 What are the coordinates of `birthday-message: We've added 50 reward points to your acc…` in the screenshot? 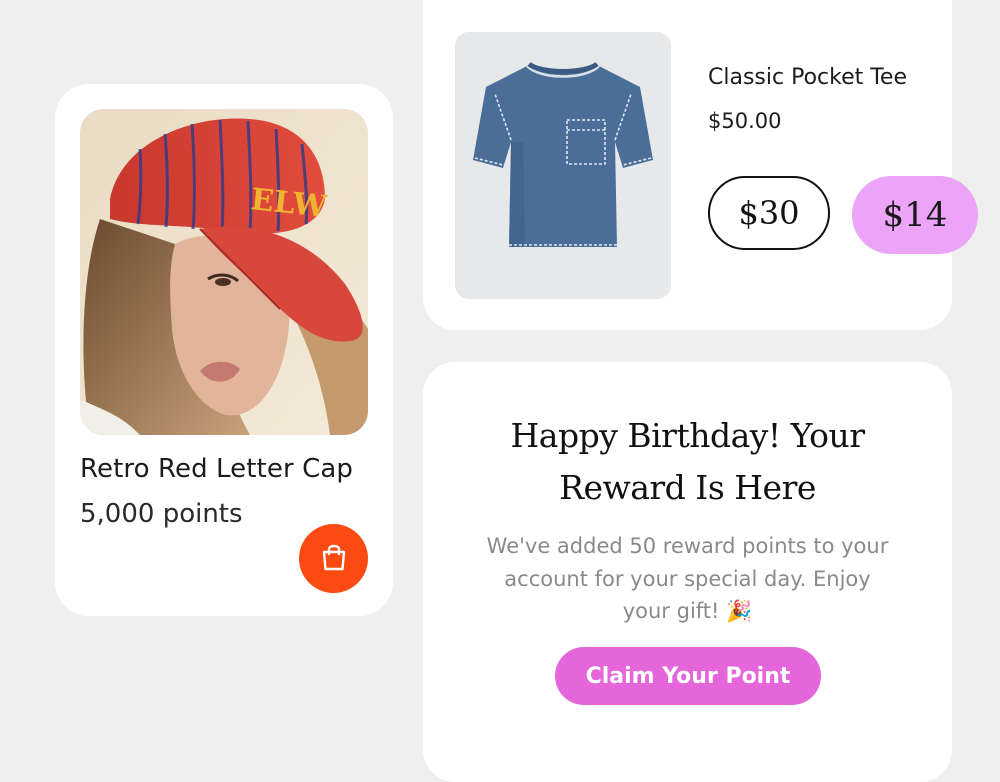 It's located at (687, 579).